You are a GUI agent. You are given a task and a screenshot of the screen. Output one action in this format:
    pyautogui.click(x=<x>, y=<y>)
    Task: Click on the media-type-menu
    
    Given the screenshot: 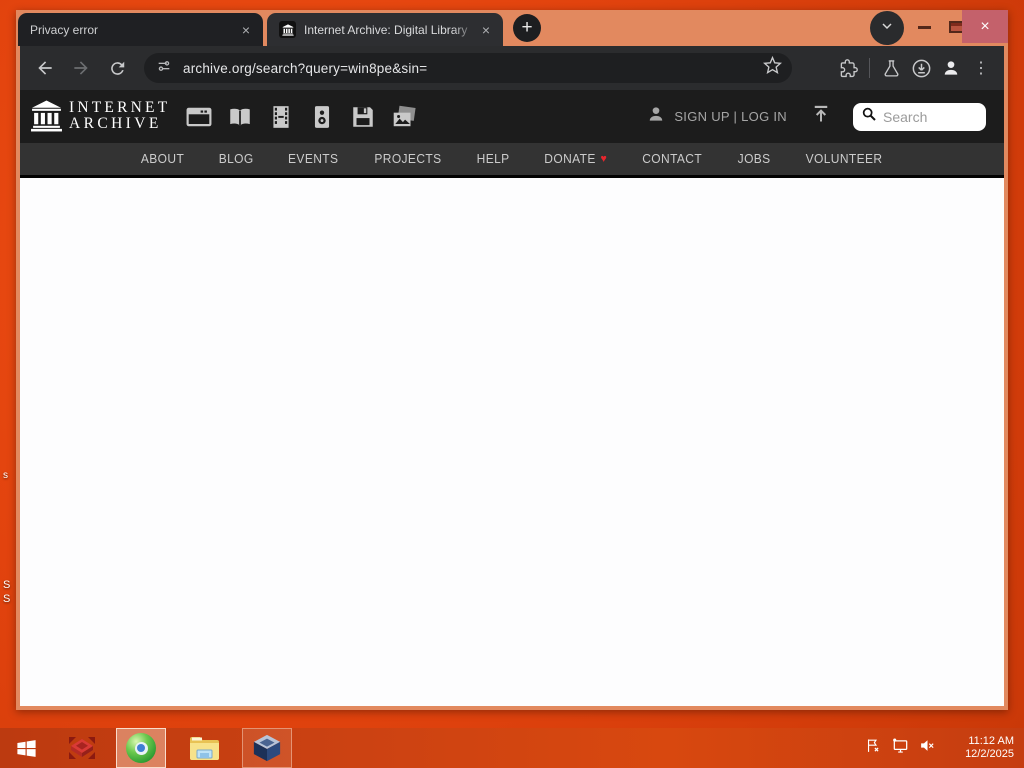 What is the action you would take?
    pyautogui.click(x=301, y=116)
    